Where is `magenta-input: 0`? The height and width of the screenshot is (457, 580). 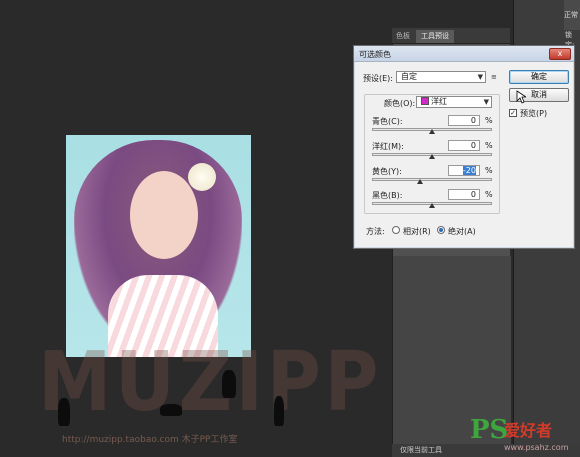 magenta-input: 0 is located at coordinates (464, 145).